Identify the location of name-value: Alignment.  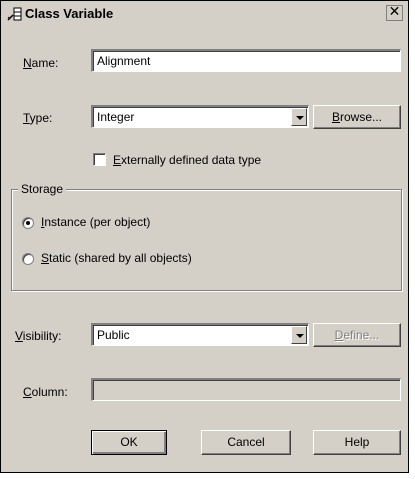
(124, 61).